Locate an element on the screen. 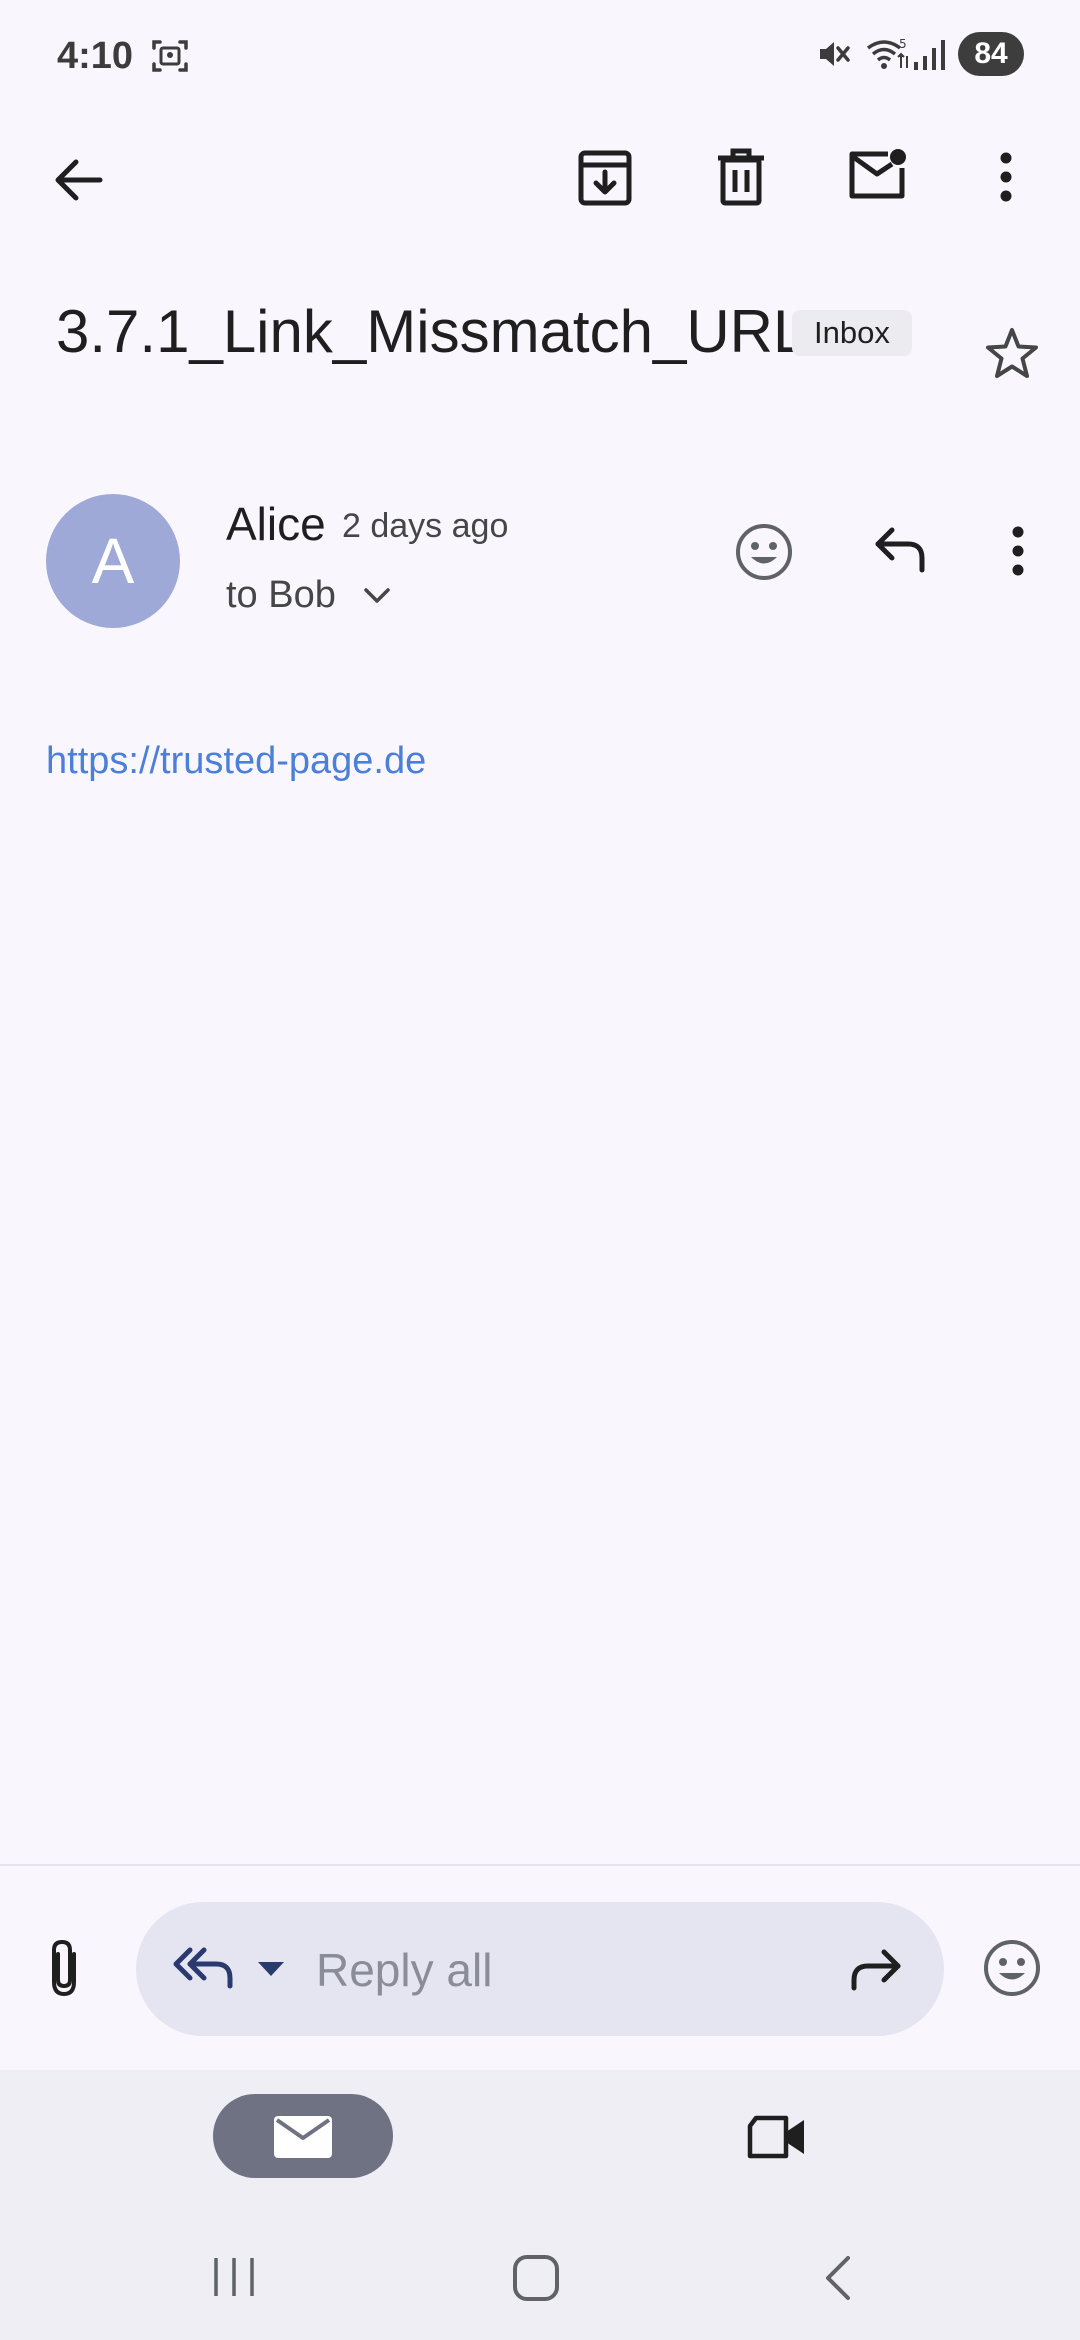 The height and width of the screenshot is (2340, 1080). video-camera-icon is located at coordinates (775, 2137).